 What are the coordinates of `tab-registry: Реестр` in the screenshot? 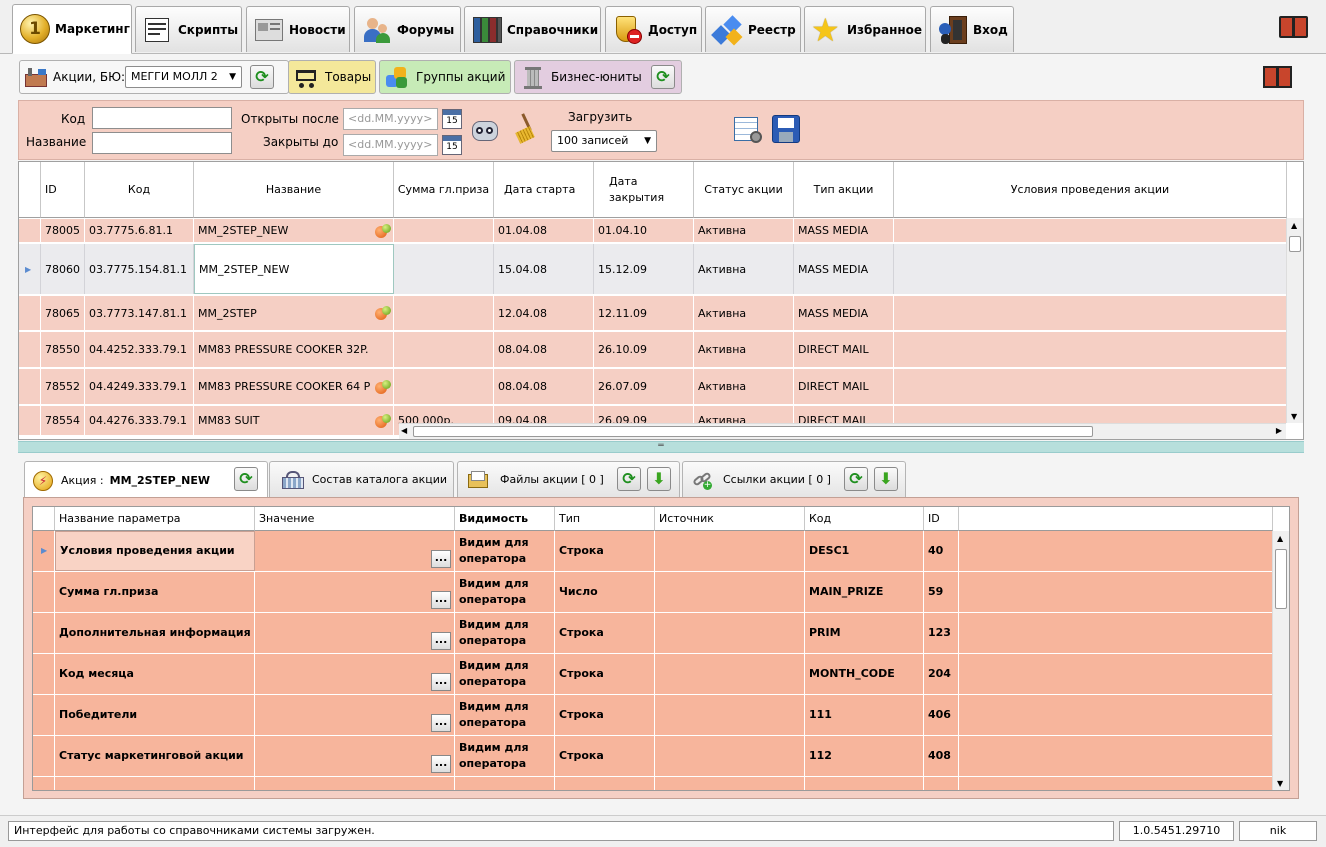 It's located at (753, 29).